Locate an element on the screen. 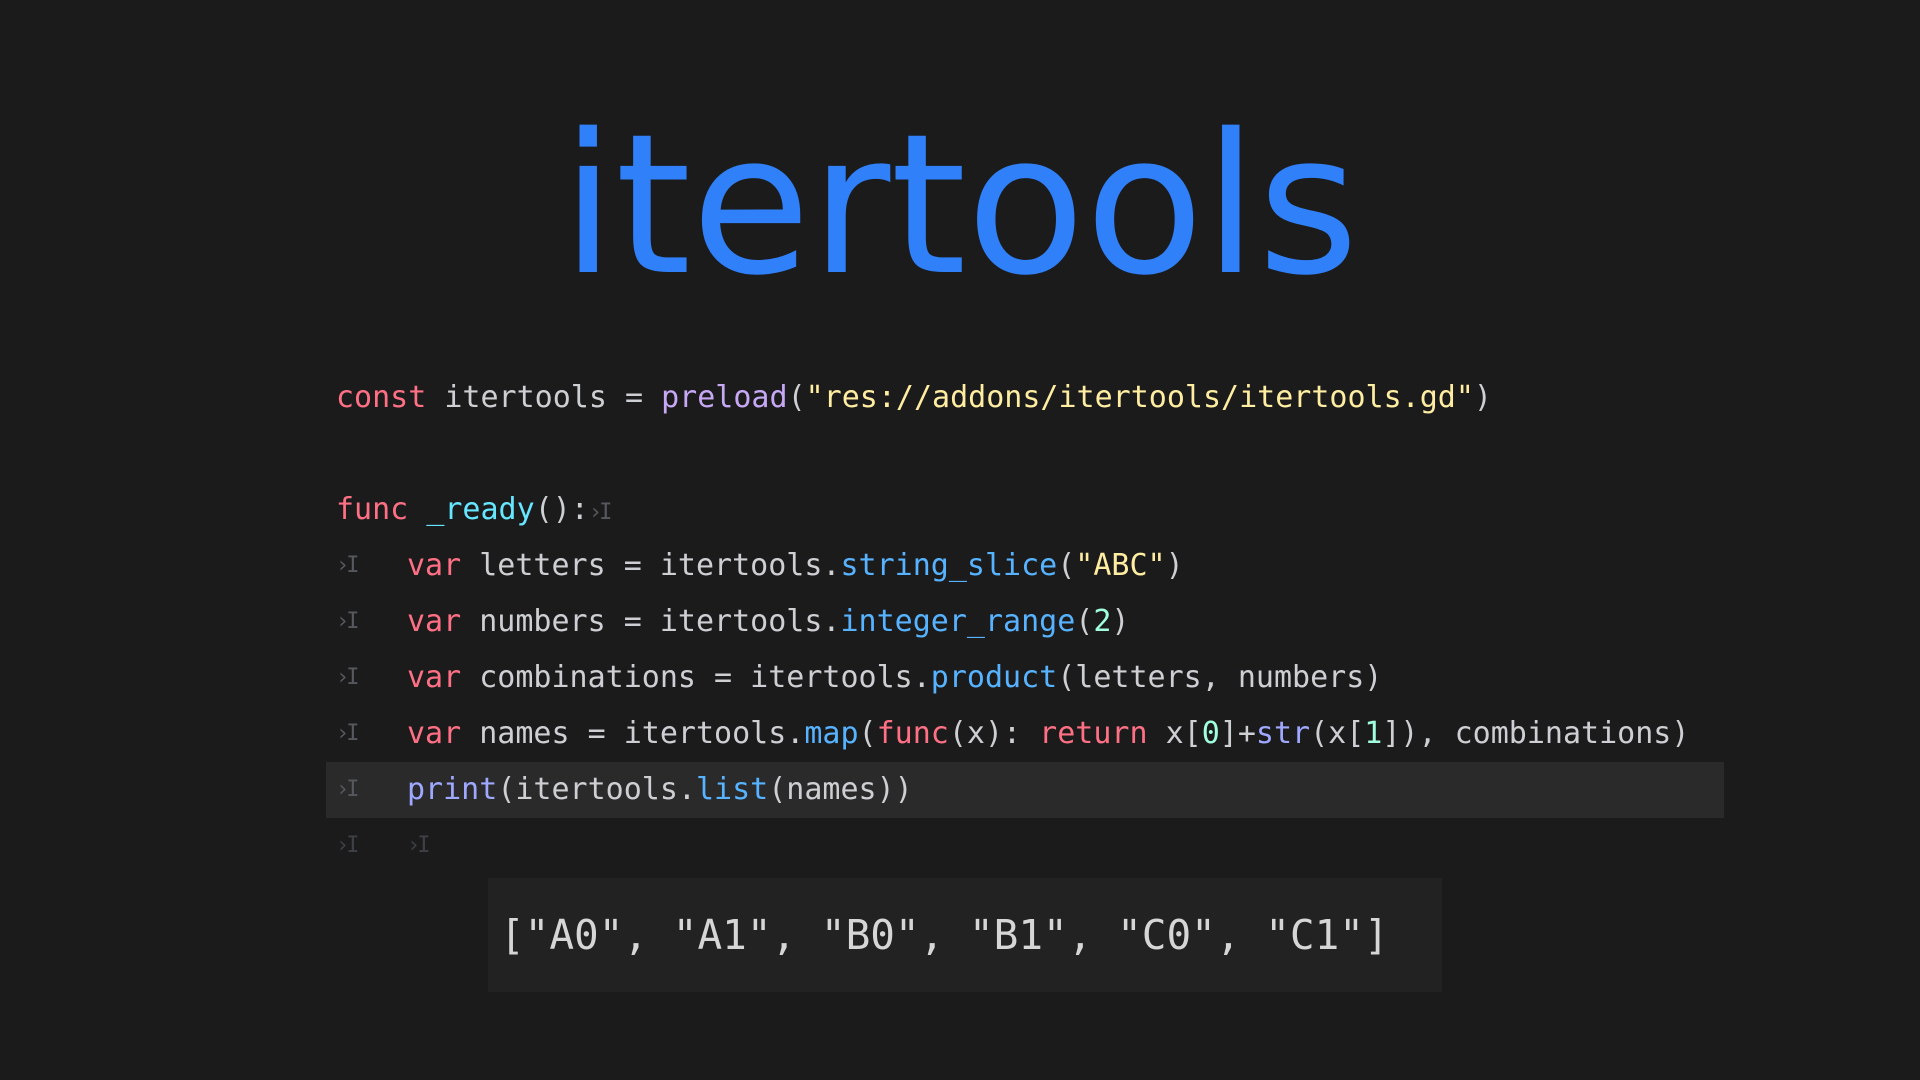 The width and height of the screenshot is (1920, 1080). code-number: 1 is located at coordinates (1373, 733).